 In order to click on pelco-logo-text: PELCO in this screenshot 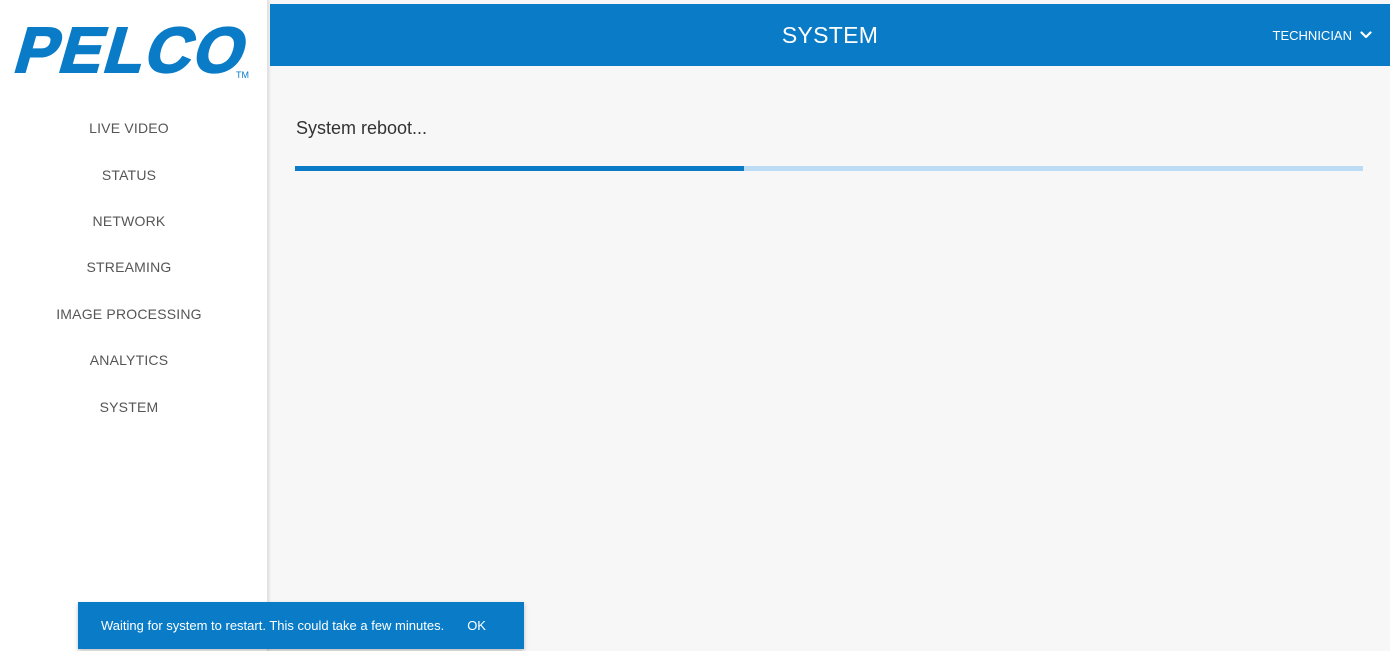, I will do `click(132, 48)`.